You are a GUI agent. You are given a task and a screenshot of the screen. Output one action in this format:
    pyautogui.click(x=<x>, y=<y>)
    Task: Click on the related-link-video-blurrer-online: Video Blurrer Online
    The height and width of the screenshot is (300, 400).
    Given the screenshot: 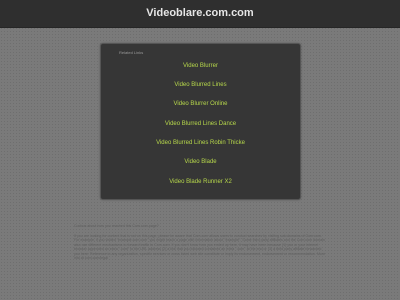 What is the action you would take?
    pyautogui.click(x=200, y=104)
    